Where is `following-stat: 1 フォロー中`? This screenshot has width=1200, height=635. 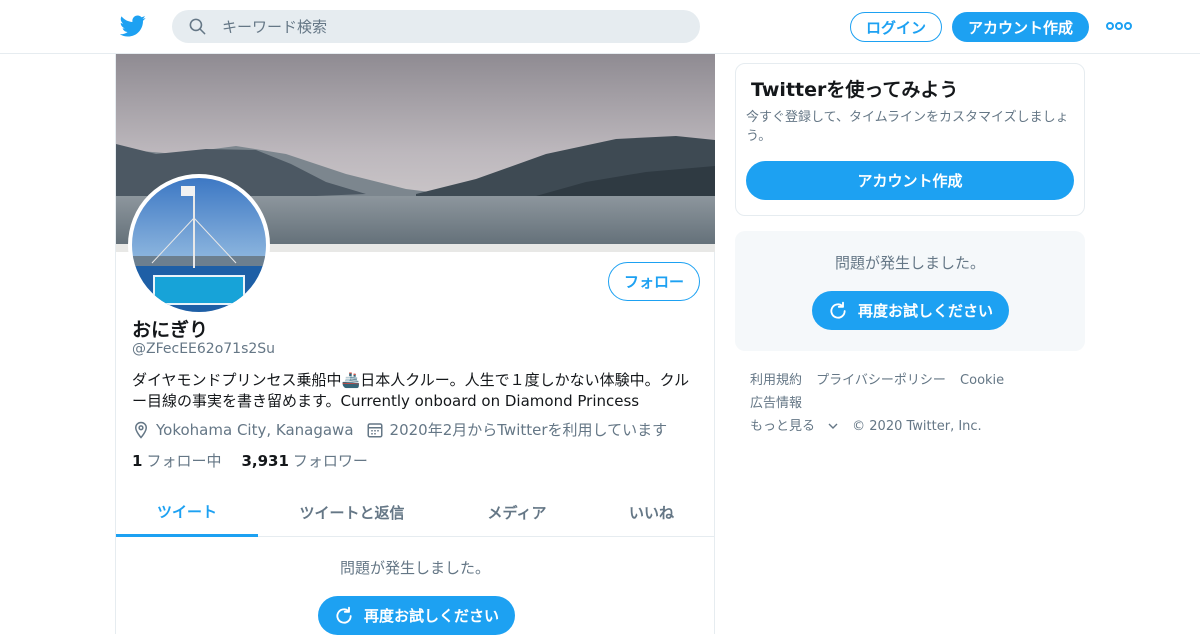 following-stat: 1 フォロー中 is located at coordinates (176, 460).